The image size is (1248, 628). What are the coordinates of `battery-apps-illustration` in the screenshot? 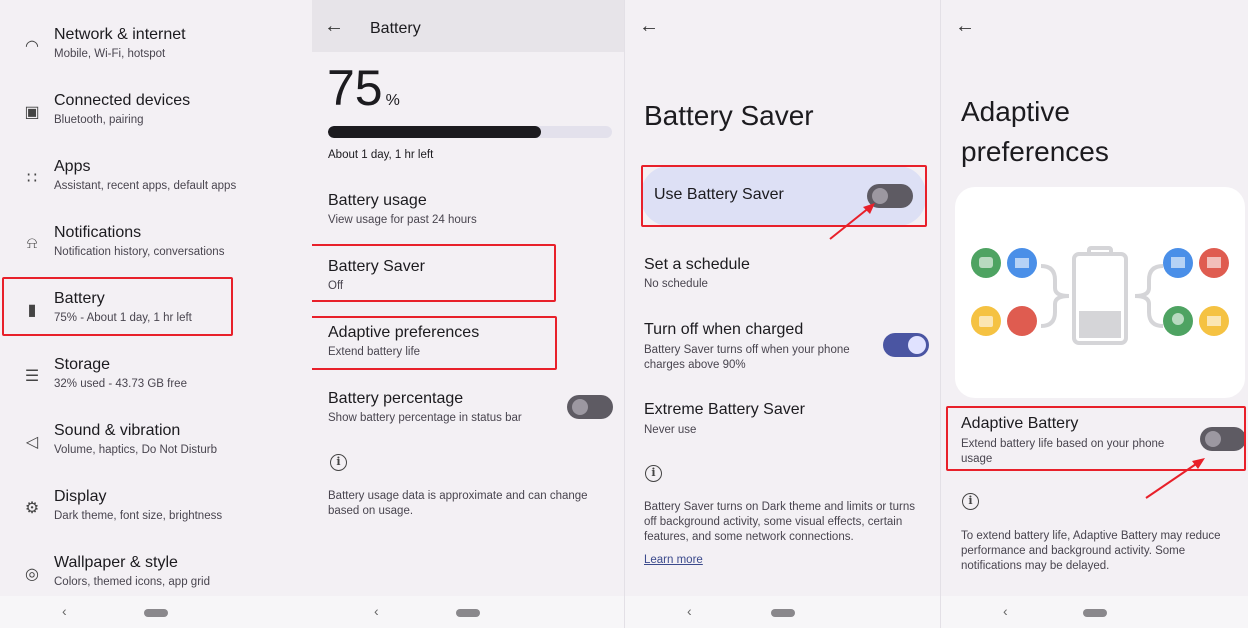 It's located at (1100, 295).